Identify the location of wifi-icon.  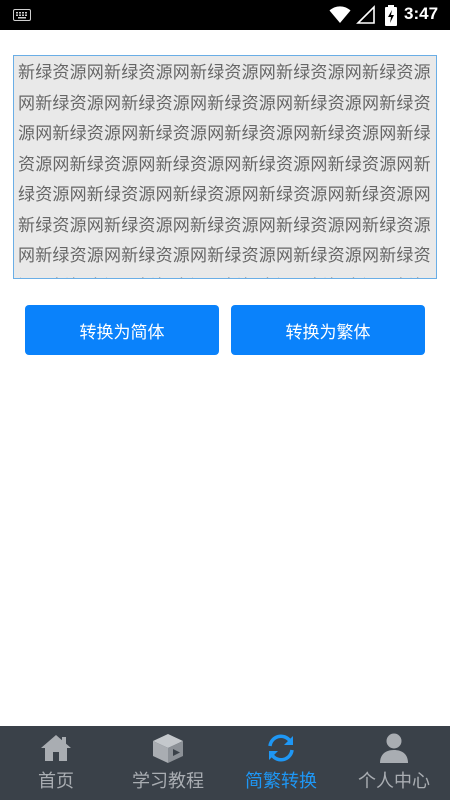
(340, 14).